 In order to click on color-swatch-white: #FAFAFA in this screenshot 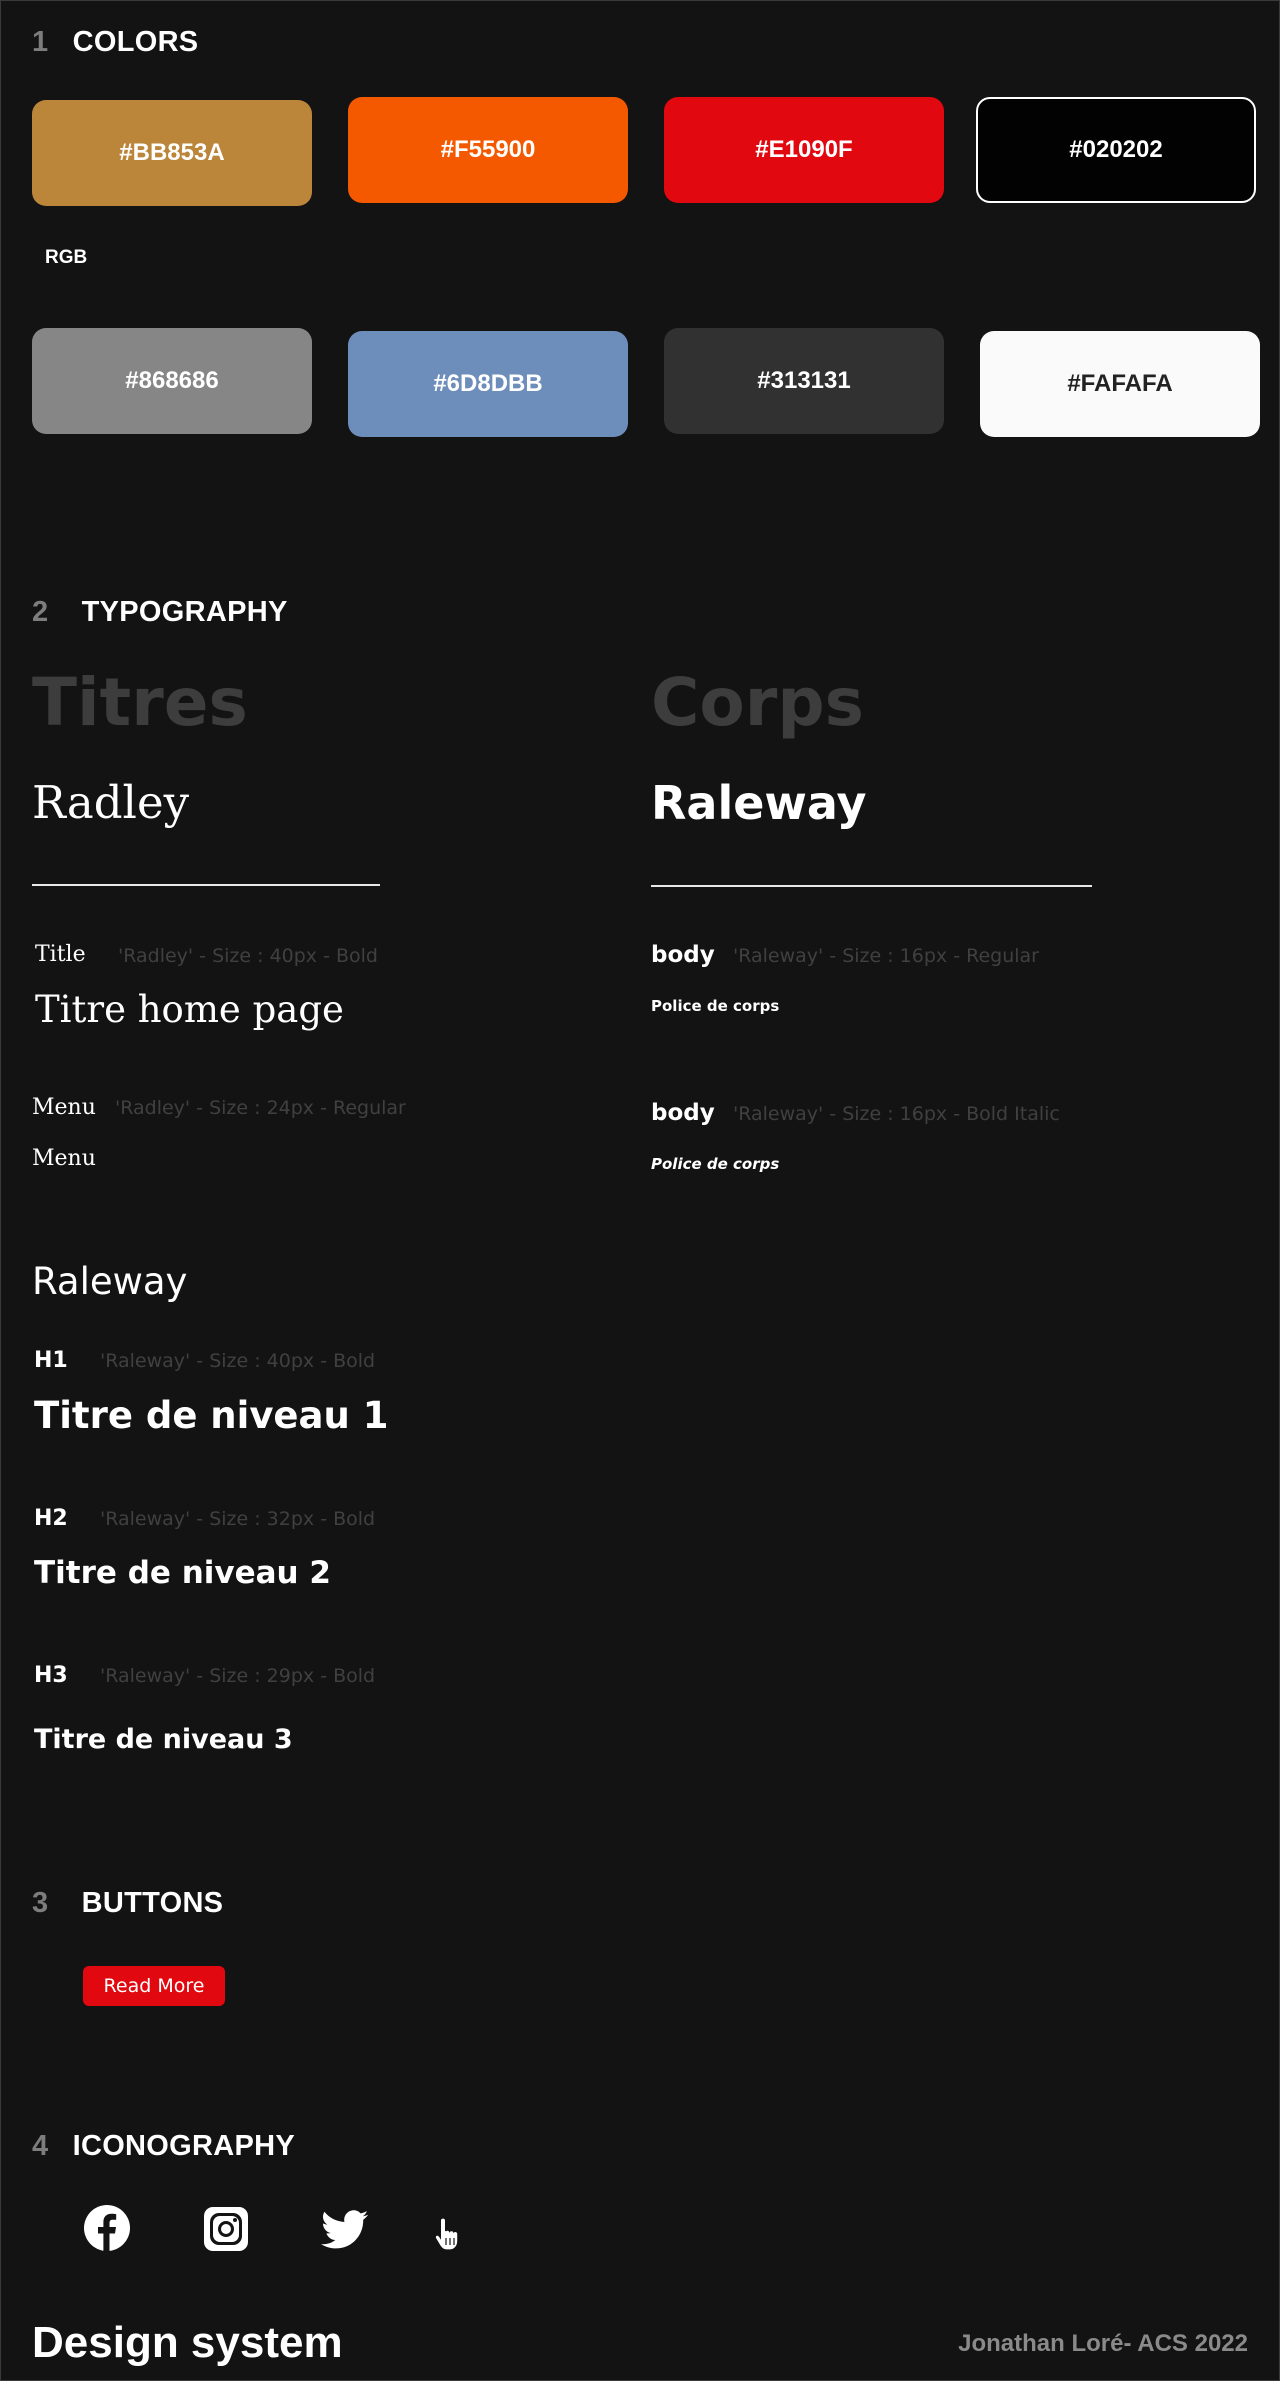, I will do `click(1120, 384)`.